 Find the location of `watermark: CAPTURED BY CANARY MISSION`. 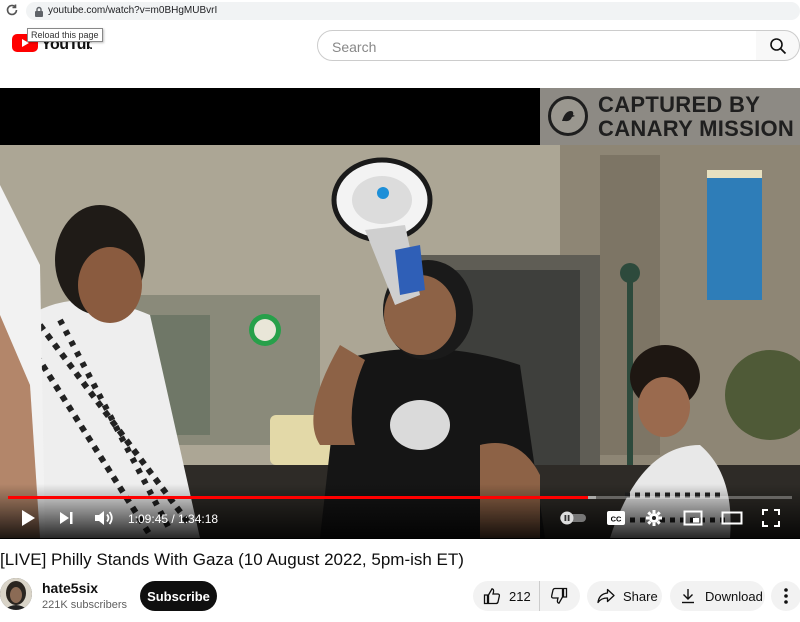

watermark: CAPTURED BY CANARY MISSION is located at coordinates (670, 116).